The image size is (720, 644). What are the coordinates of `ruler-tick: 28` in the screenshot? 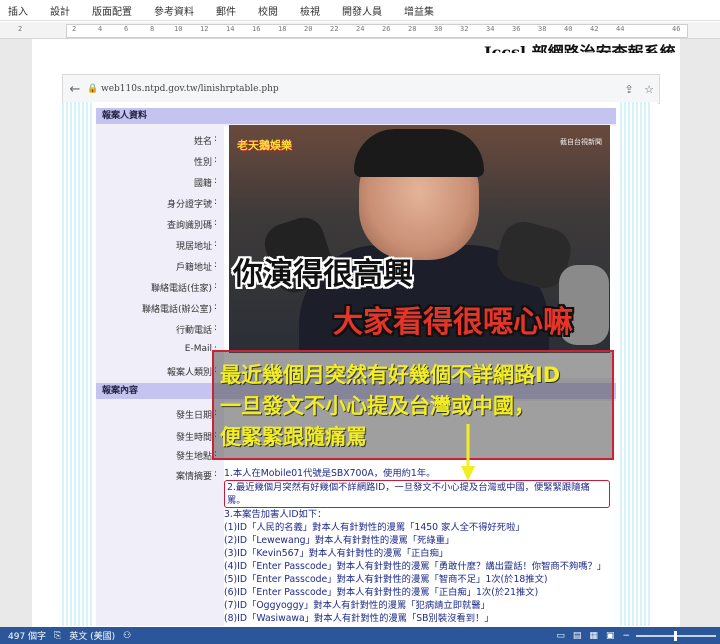 It's located at (412, 29).